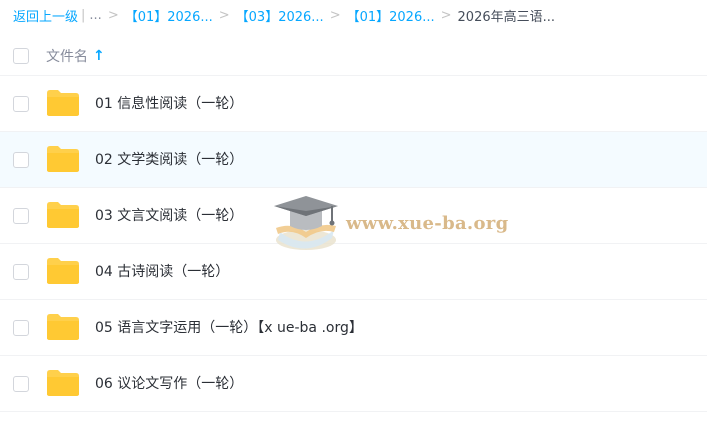 This screenshot has height=424, width=707. Describe the element at coordinates (169, 104) in the screenshot. I see `file-name: 01 信息性阅读（一轮）` at that location.